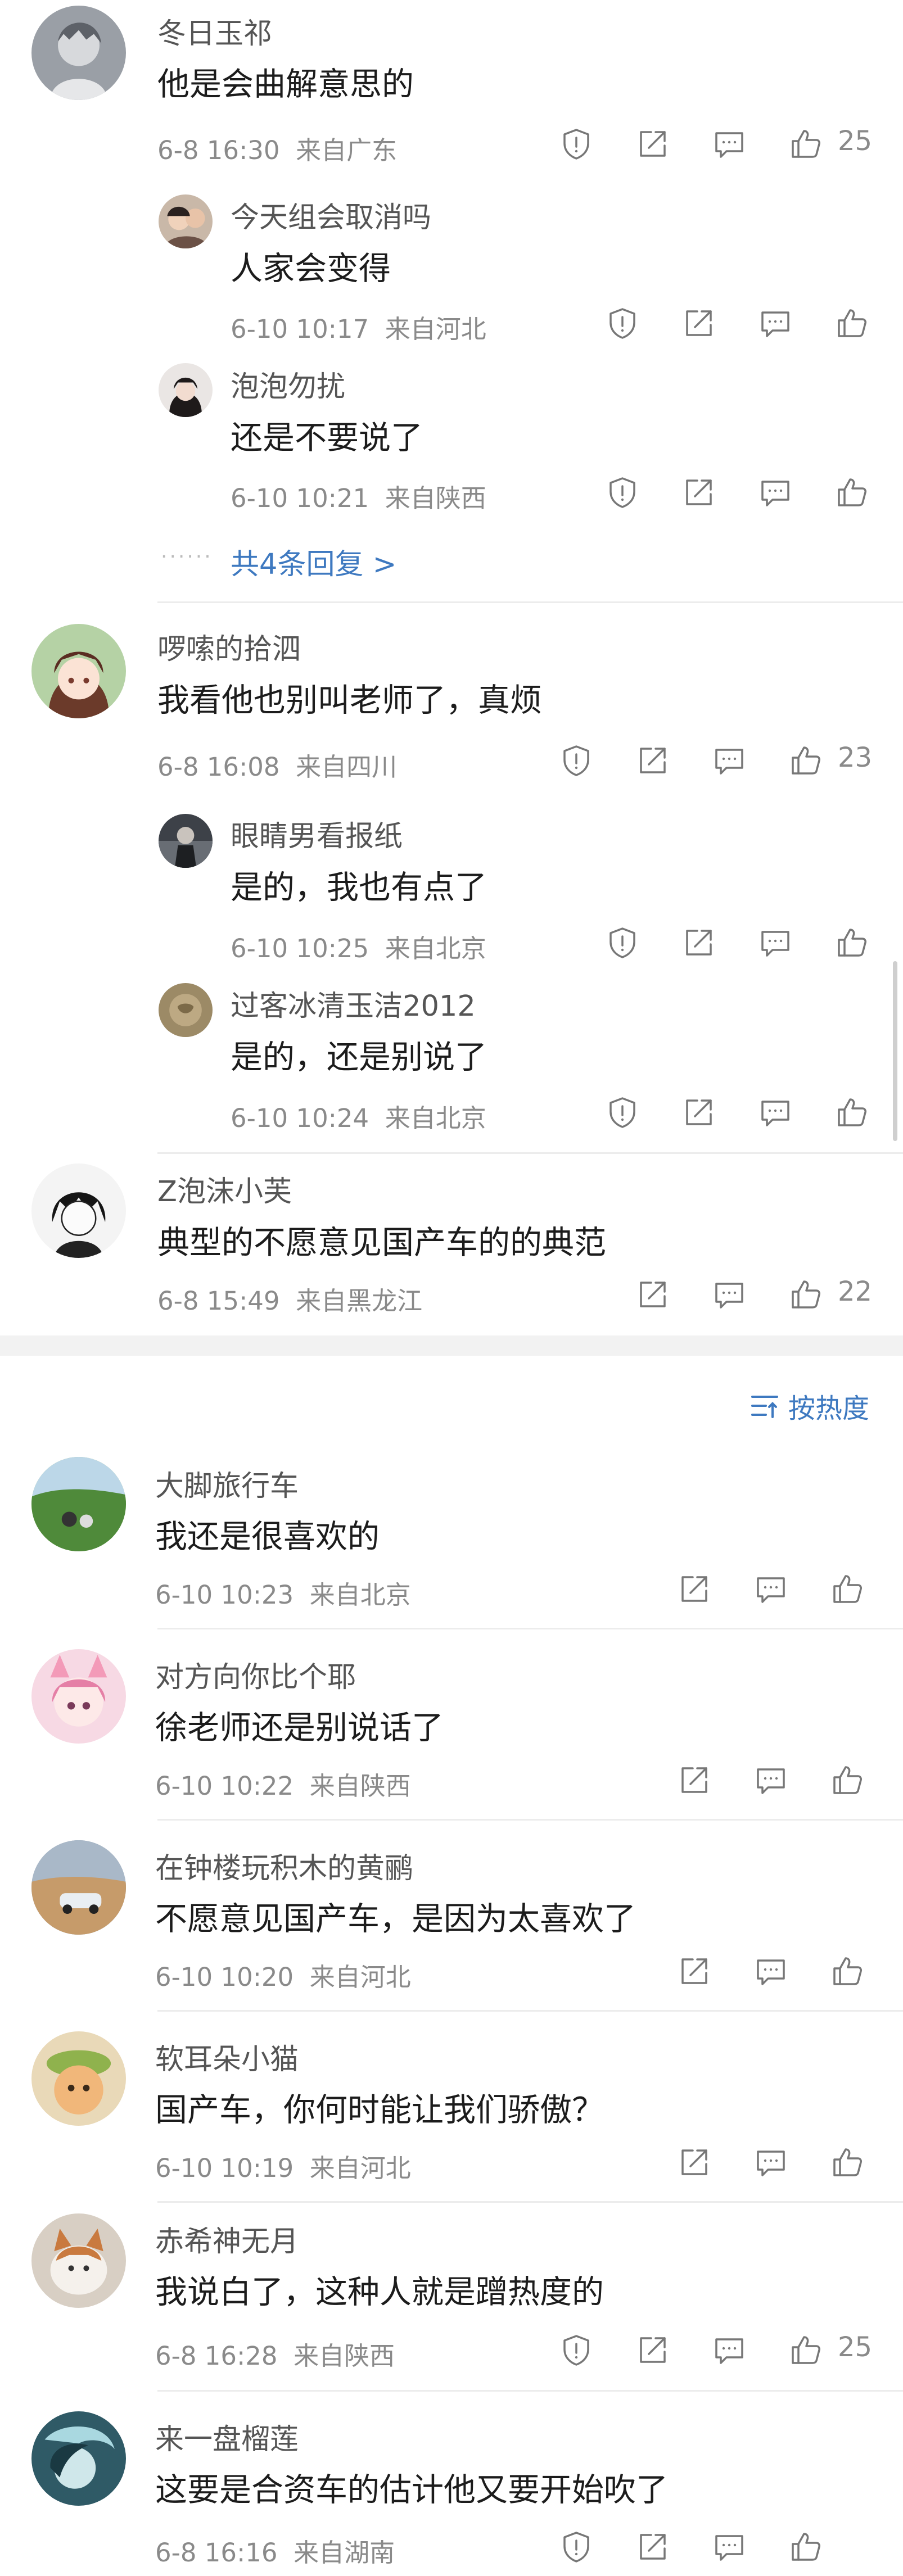 The height and width of the screenshot is (2576, 903). What do you see at coordinates (227, 2056) in the screenshot?
I see `username: 软耳朵小猫` at bounding box center [227, 2056].